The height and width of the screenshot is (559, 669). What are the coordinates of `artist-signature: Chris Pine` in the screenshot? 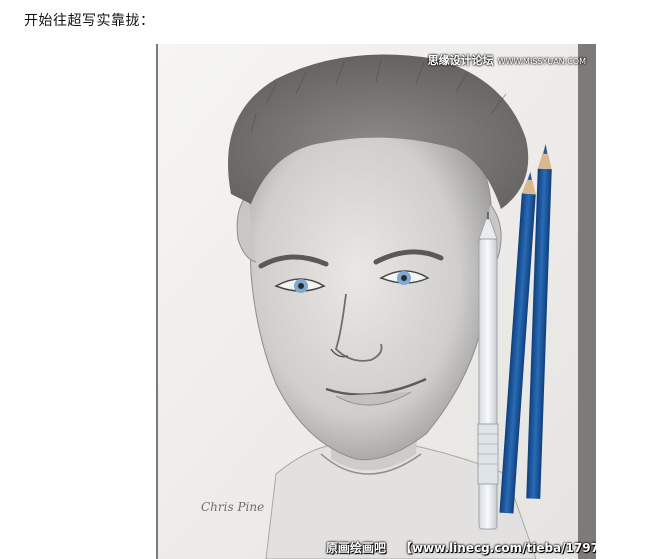 It's located at (233, 507).